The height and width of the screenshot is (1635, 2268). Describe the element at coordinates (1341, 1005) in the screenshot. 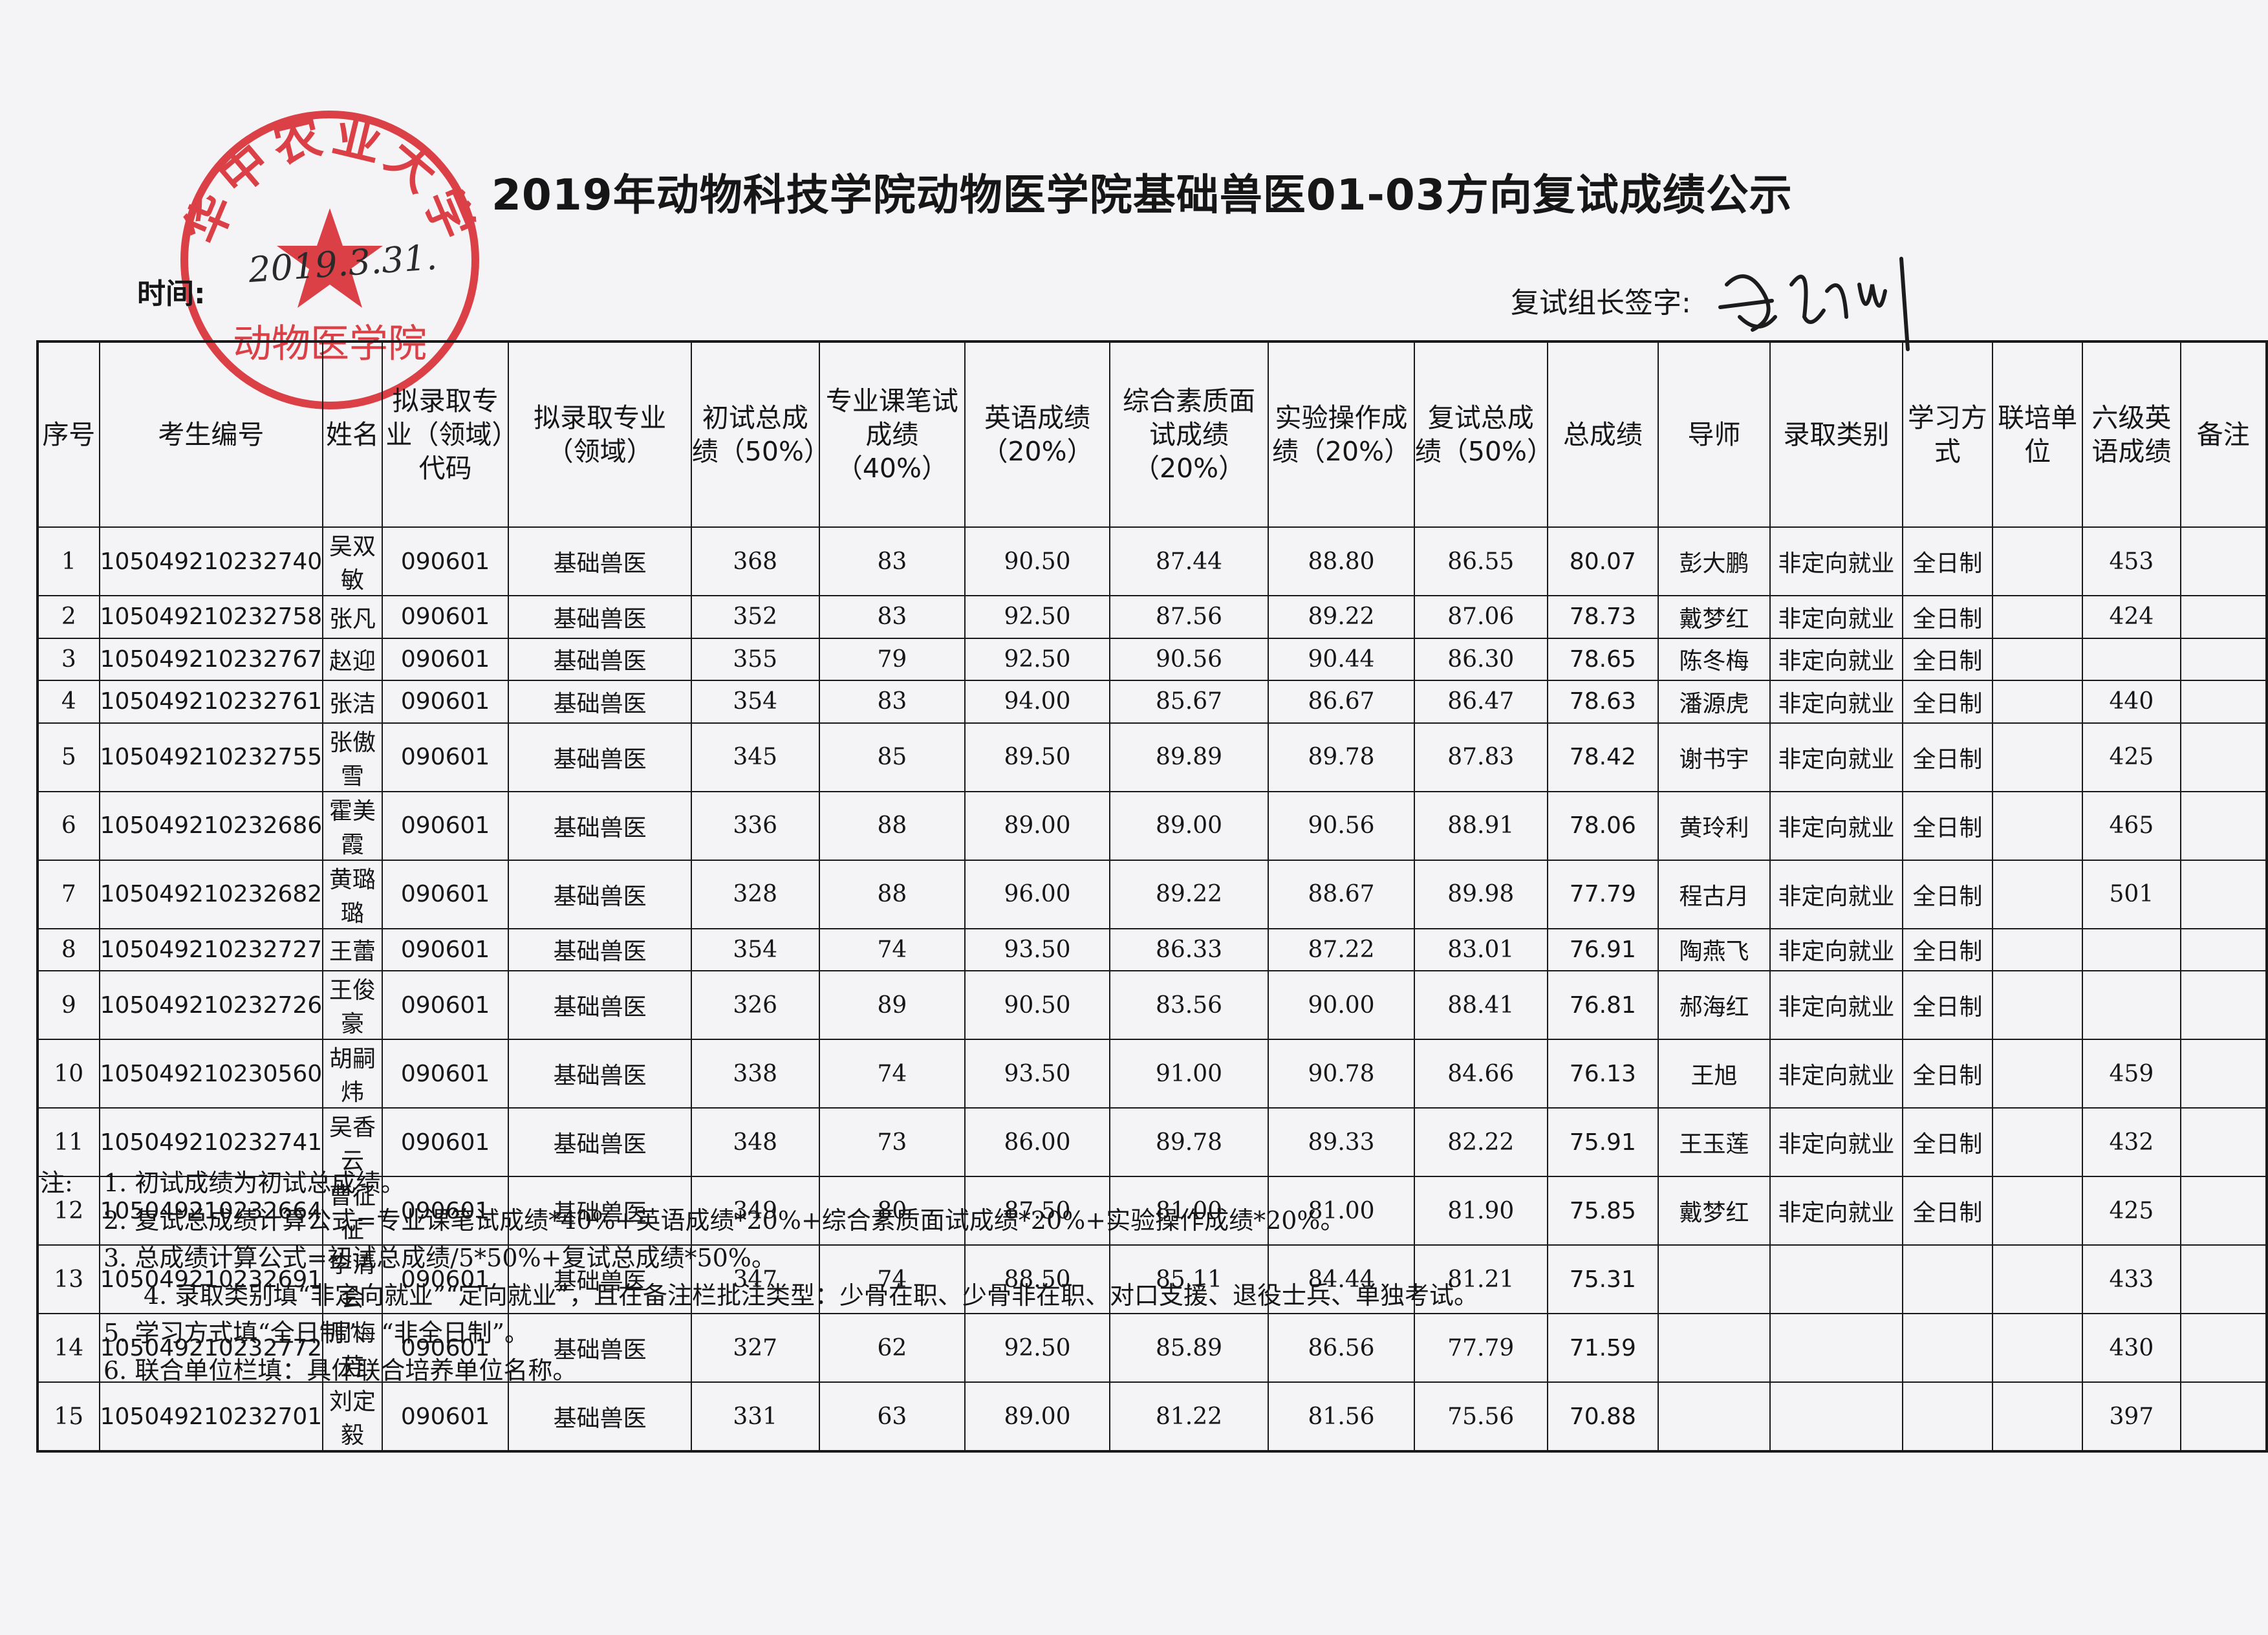

I see `table-cell: 90.00` at that location.